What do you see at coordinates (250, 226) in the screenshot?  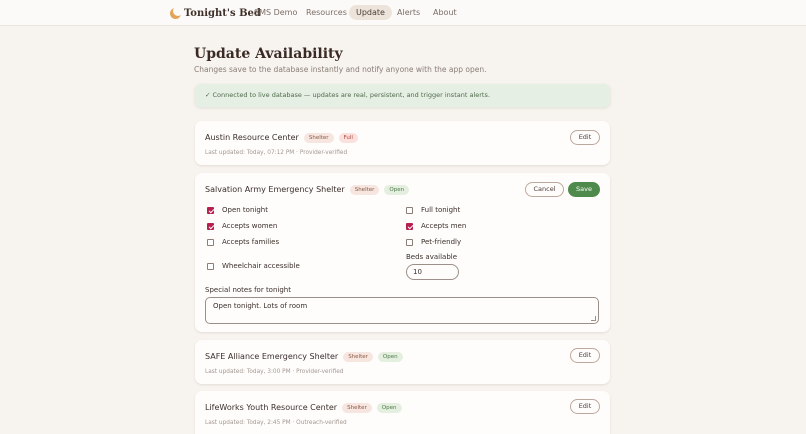 I see `checkbox-label: Accepts women` at bounding box center [250, 226].